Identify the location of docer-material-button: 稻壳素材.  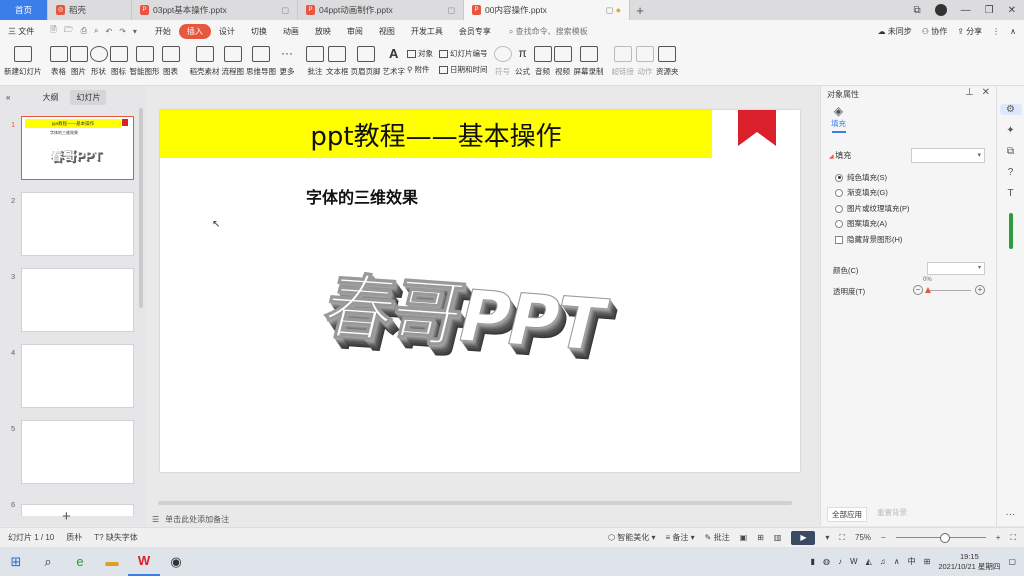
(205, 62).